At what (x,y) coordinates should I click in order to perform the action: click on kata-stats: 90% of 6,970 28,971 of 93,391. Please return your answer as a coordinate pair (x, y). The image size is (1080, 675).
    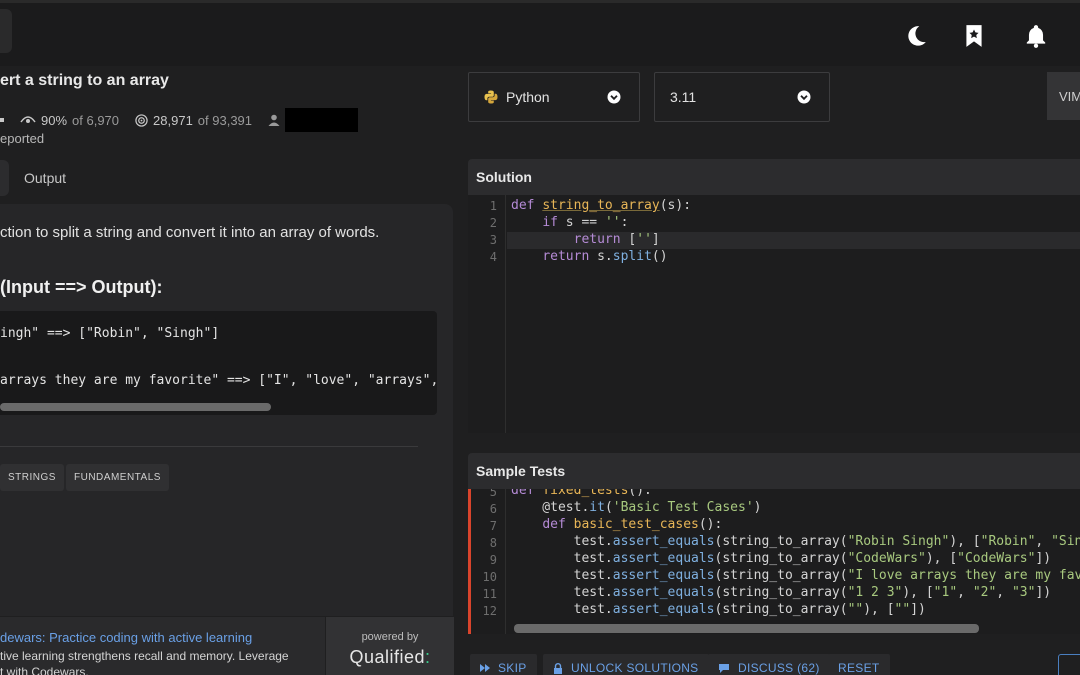
    Looking at the image, I should click on (184, 120).